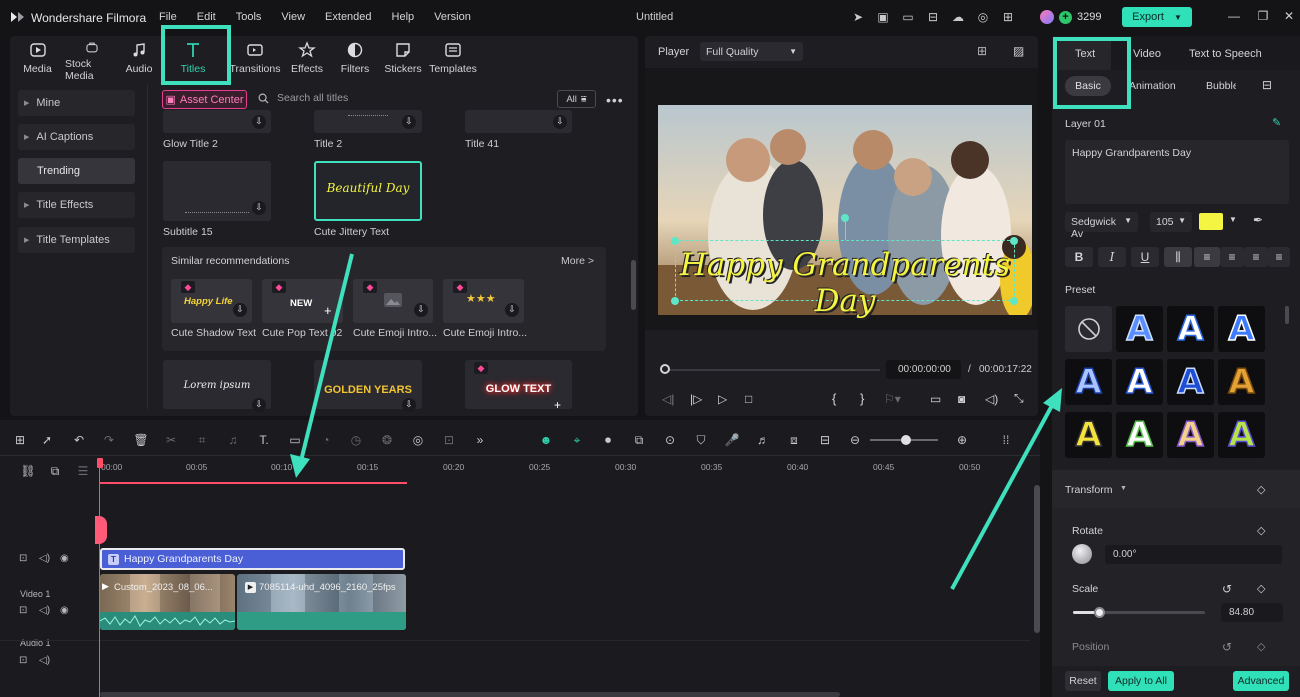 The width and height of the screenshot is (1300, 697). Describe the element at coordinates (300, 466) in the screenshot. I see `arrowhead` at that location.